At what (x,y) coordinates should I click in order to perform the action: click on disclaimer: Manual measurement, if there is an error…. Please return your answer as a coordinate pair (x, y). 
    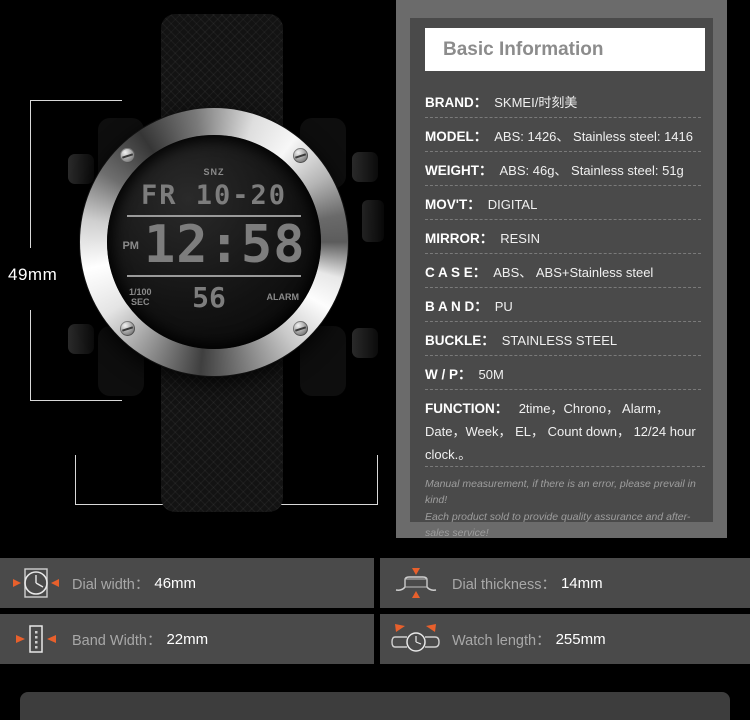
    Looking at the image, I should click on (565, 503).